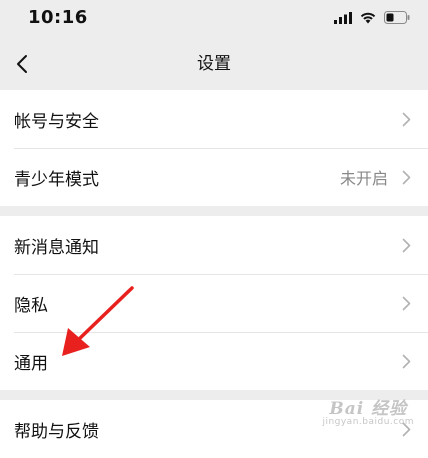 The height and width of the screenshot is (458, 428). What do you see at coordinates (31, 305) in the screenshot?
I see `settings-item-label: 隐私` at bounding box center [31, 305].